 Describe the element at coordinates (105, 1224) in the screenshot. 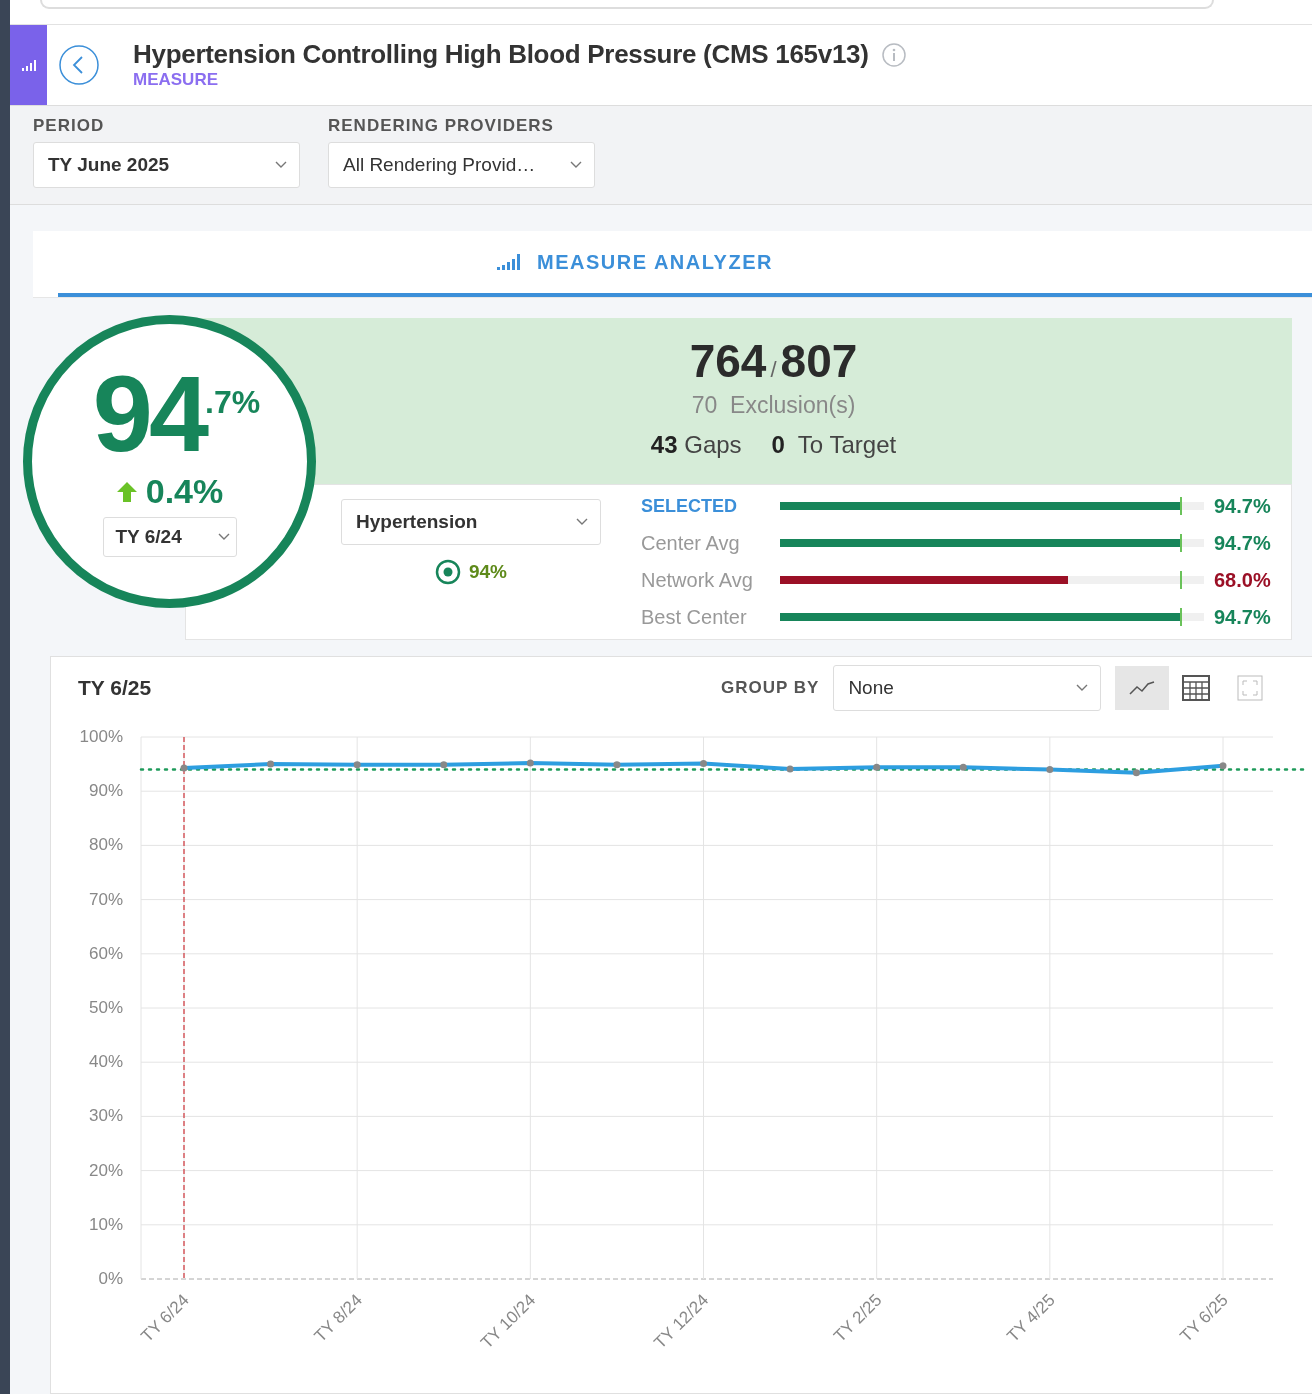

I see `y-axis-label: 10%` at that location.